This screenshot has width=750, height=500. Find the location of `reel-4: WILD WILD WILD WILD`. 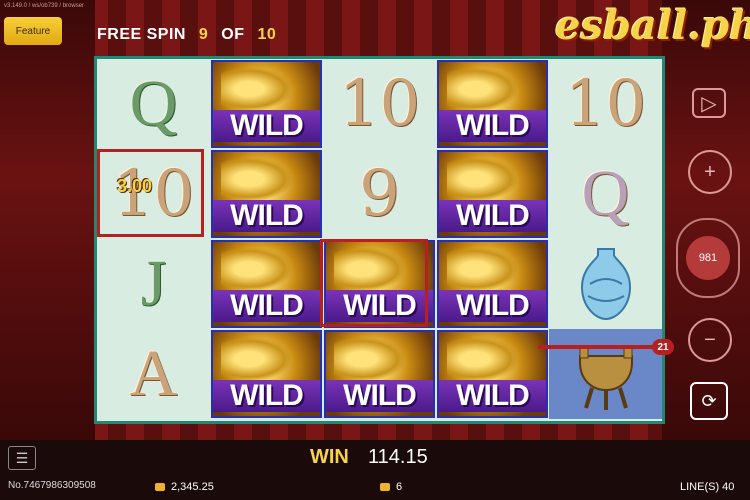

reel-4: WILD WILD WILD WILD is located at coordinates (492, 240).